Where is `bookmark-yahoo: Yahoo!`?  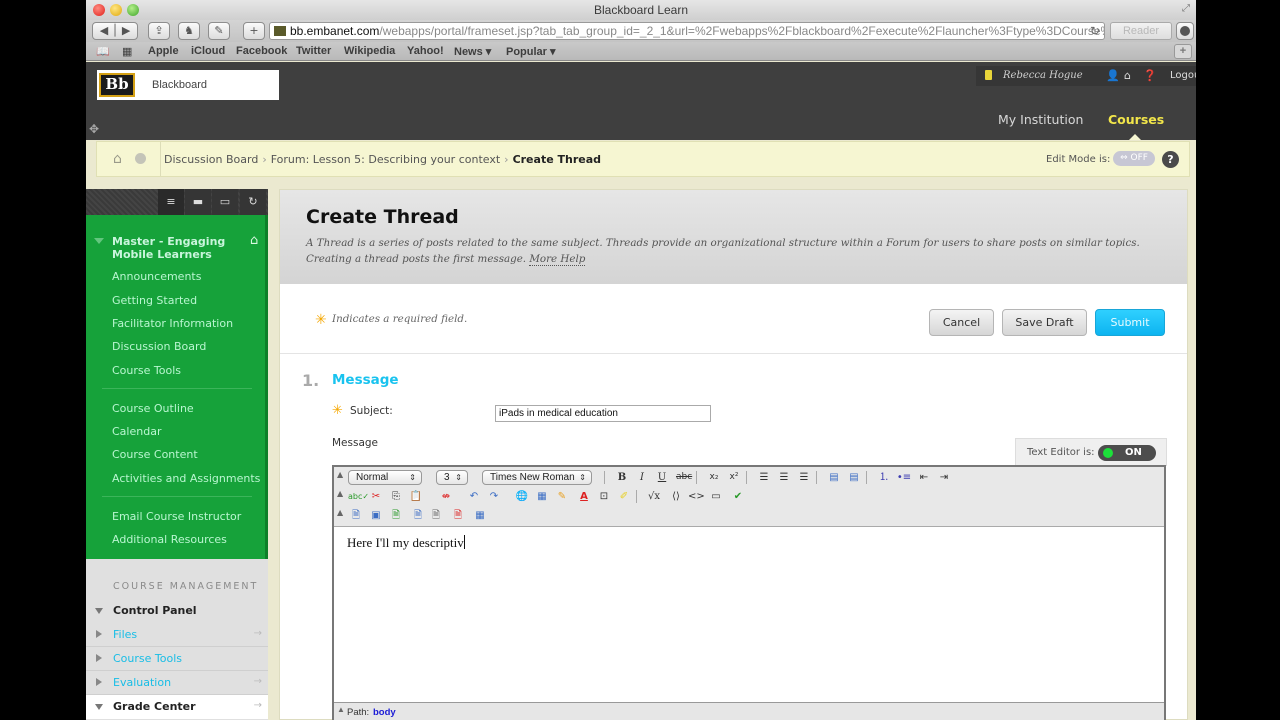
bookmark-yahoo: Yahoo! is located at coordinates (425, 51).